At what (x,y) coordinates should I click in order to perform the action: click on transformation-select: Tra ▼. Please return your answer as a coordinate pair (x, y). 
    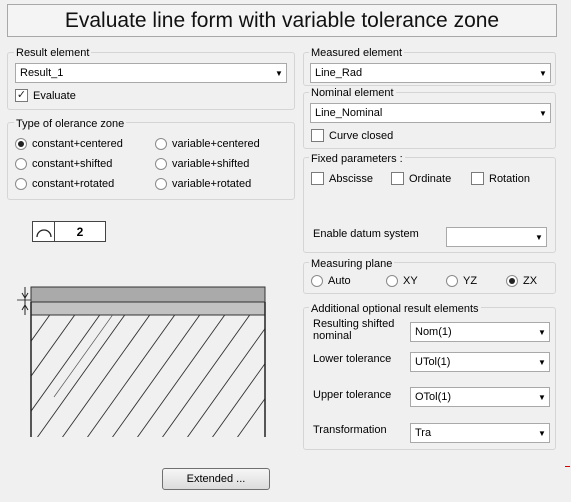
    Looking at the image, I should click on (480, 433).